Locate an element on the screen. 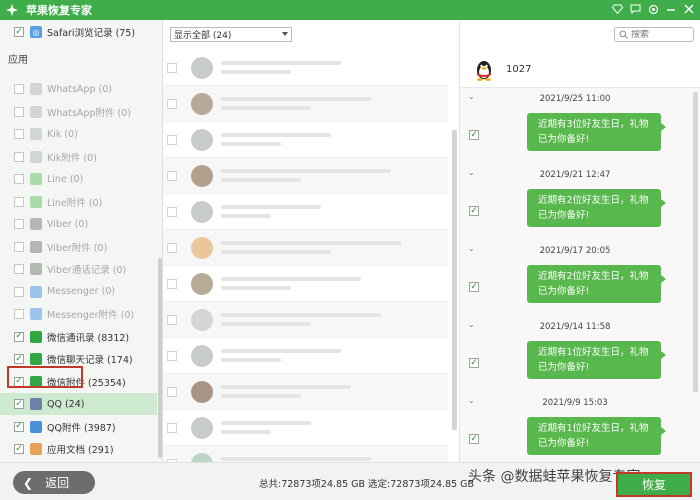 The image size is (700, 500). chat-scrollbar is located at coordinates (695, 242).